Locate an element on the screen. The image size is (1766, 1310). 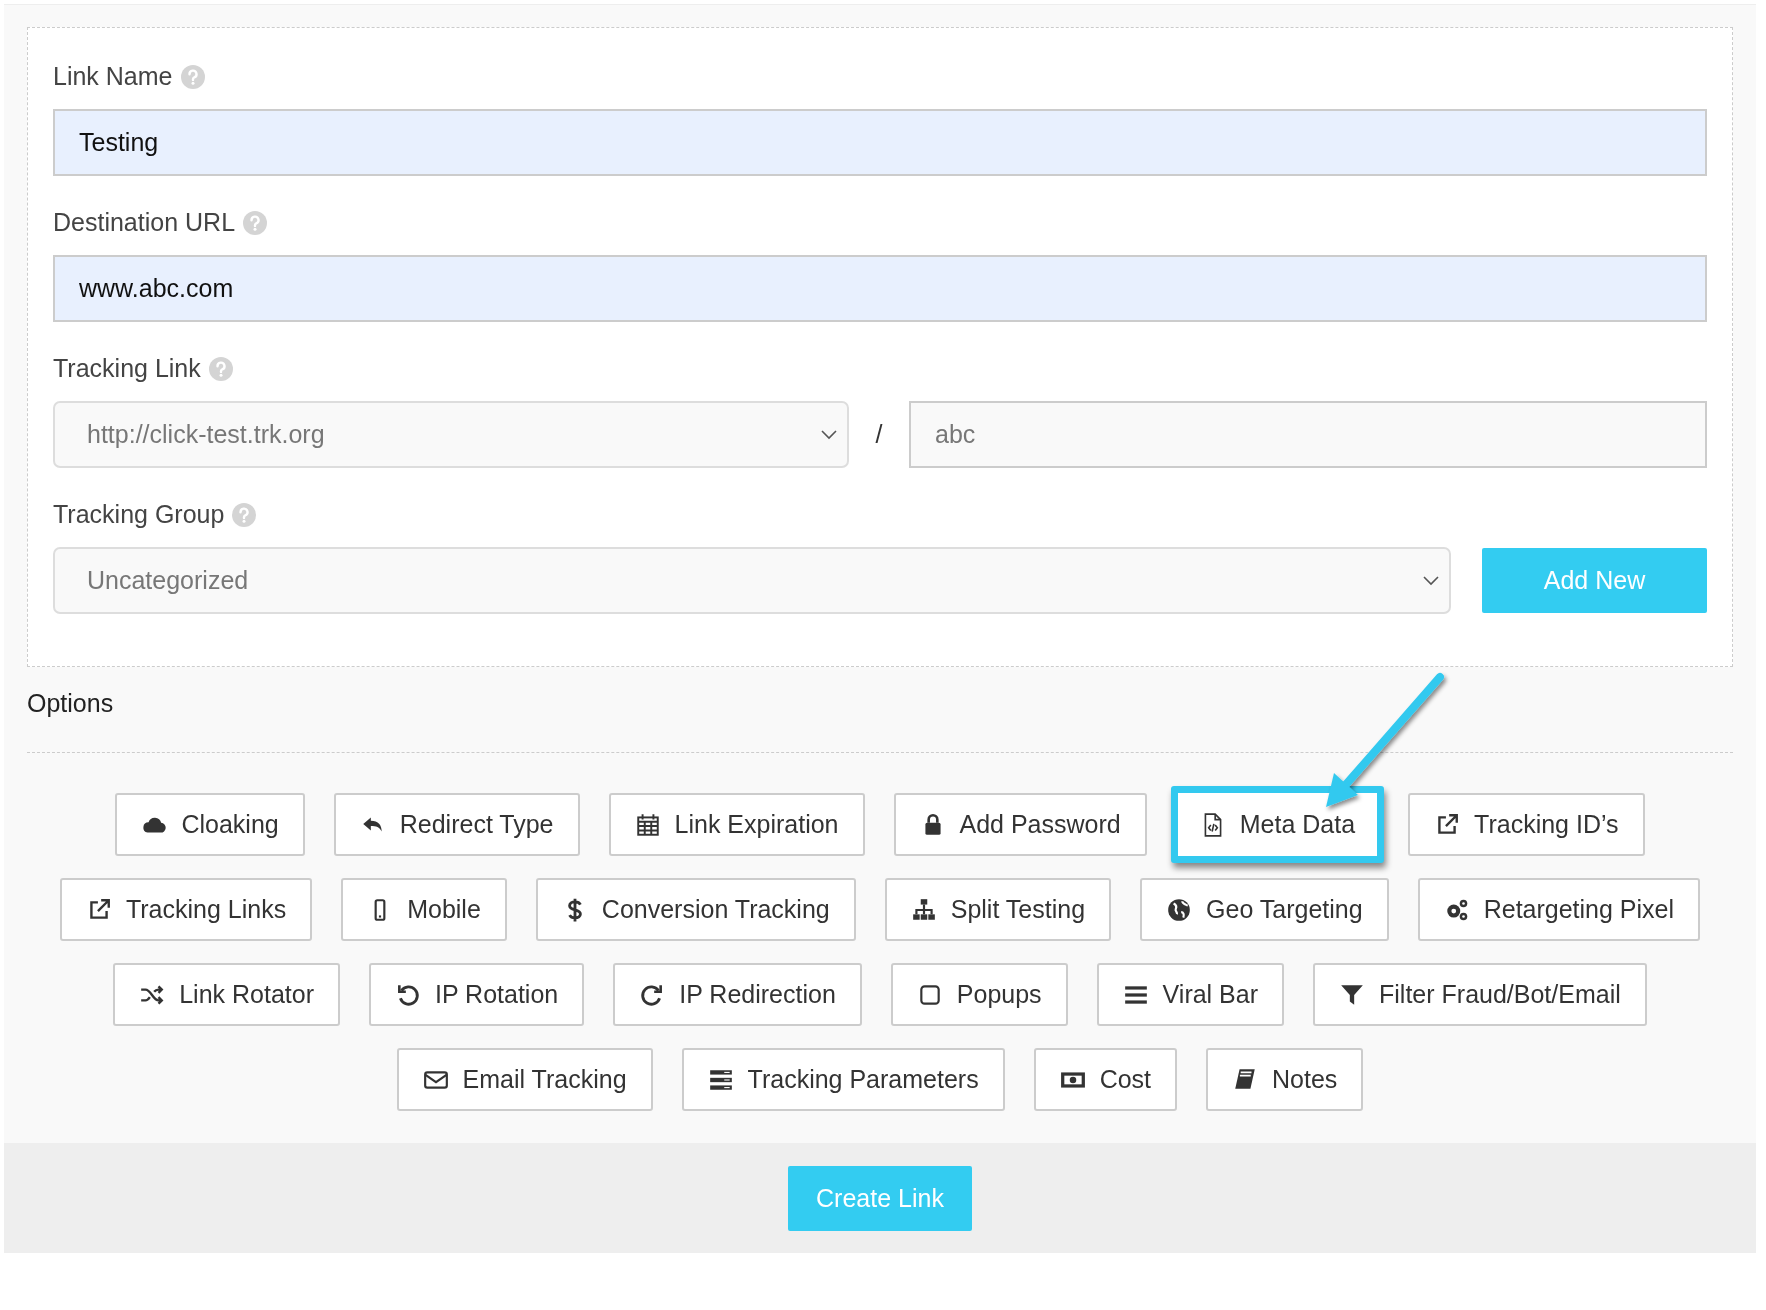
slug-field: abc is located at coordinates (1308, 434).